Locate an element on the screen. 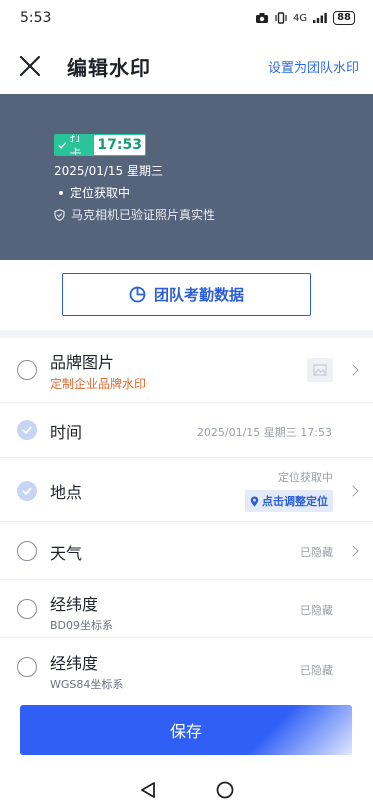  brand-image-title: 品牌图片 is located at coordinates (82, 362).